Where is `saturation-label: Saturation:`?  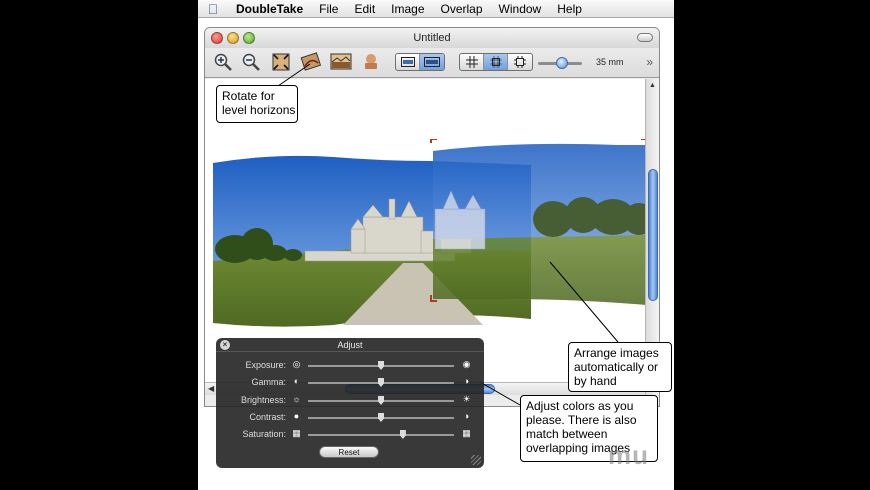
saturation-label: Saturation: is located at coordinates (264, 434).